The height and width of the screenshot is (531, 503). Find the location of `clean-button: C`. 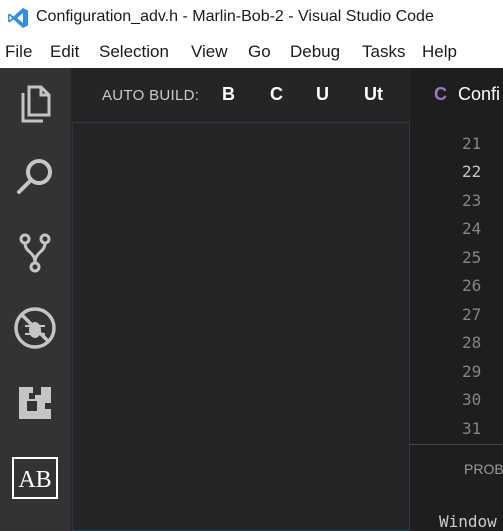

clean-button: C is located at coordinates (276, 94).